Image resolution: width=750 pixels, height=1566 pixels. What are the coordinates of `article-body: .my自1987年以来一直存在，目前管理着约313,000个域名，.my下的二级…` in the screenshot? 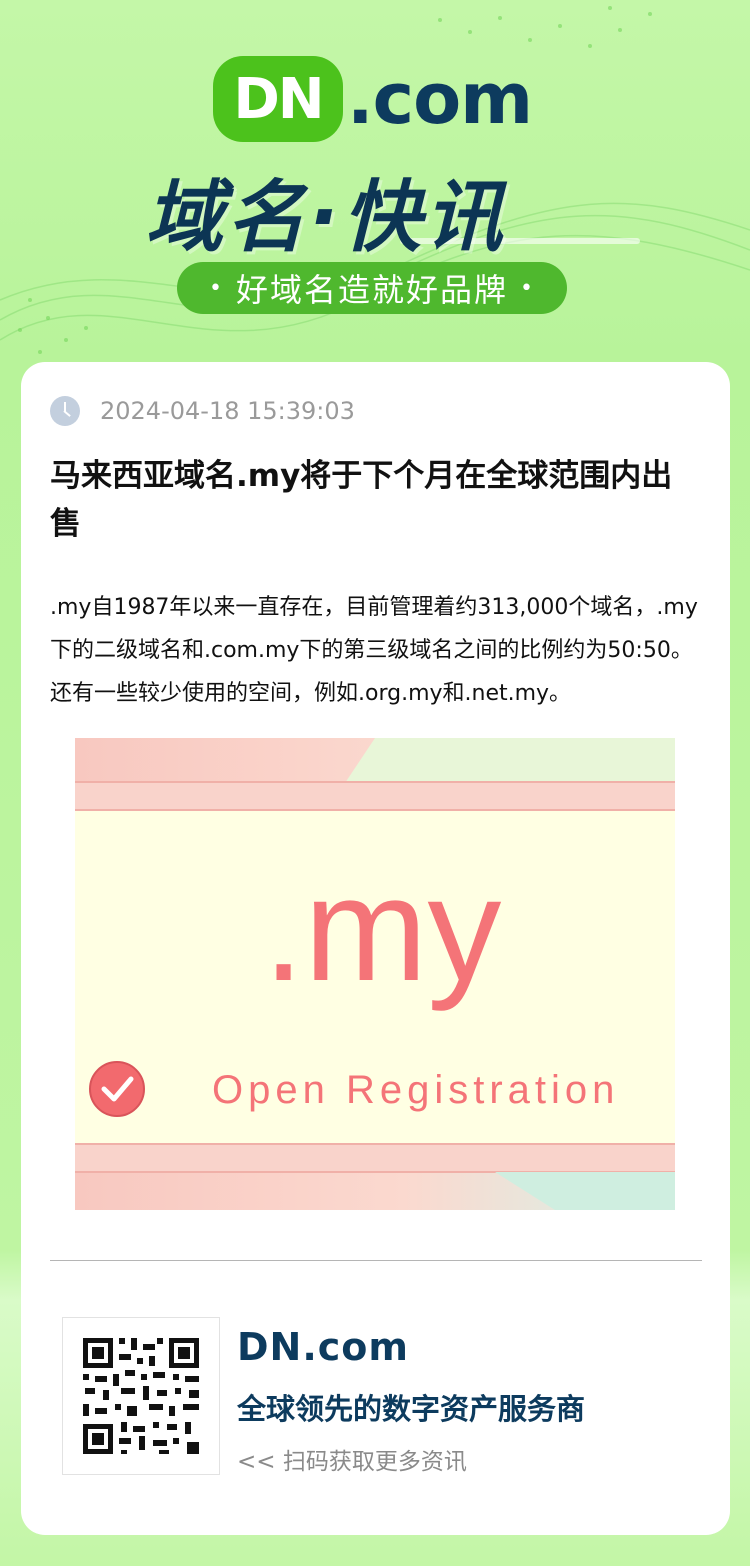 It's located at (374, 650).